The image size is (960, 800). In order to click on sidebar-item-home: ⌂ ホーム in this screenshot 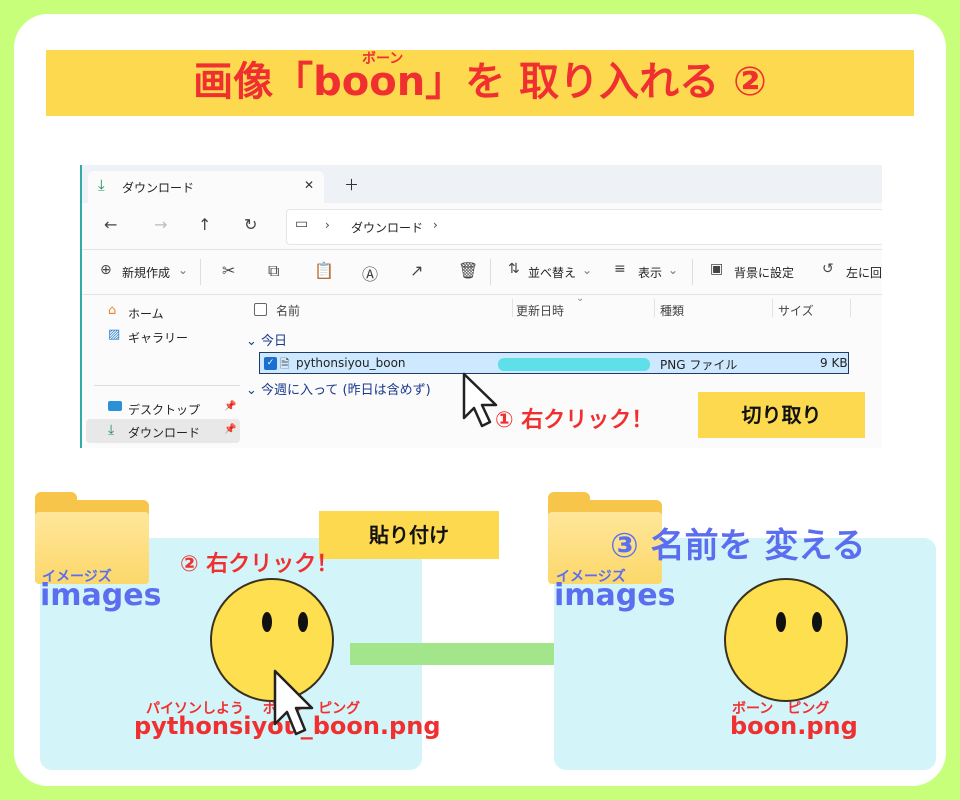, I will do `click(173, 313)`.